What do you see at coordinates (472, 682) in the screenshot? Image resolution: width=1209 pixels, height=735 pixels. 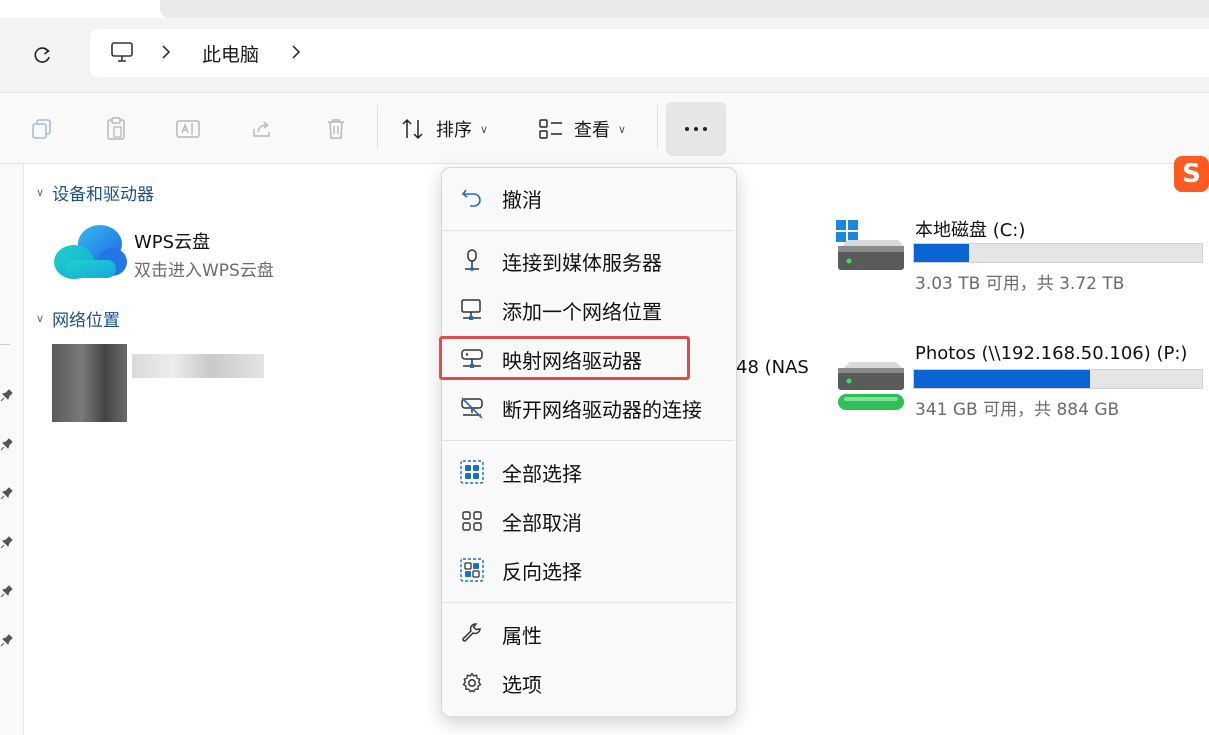 I see `gear-icon` at bounding box center [472, 682].